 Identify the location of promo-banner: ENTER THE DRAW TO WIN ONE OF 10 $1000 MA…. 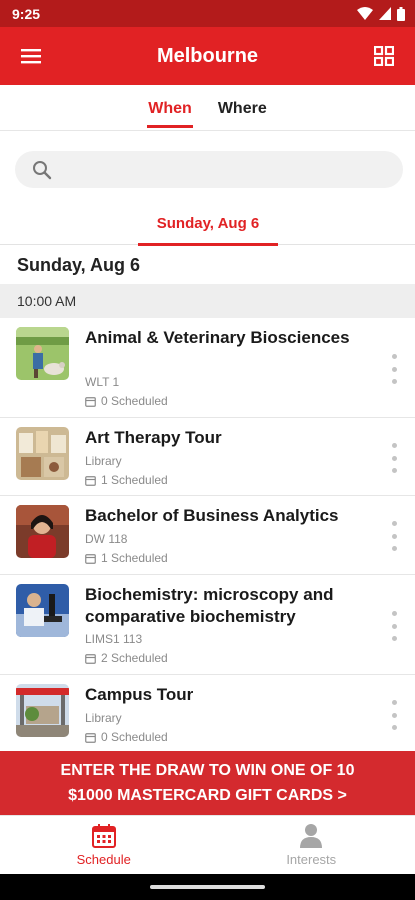
(207, 783).